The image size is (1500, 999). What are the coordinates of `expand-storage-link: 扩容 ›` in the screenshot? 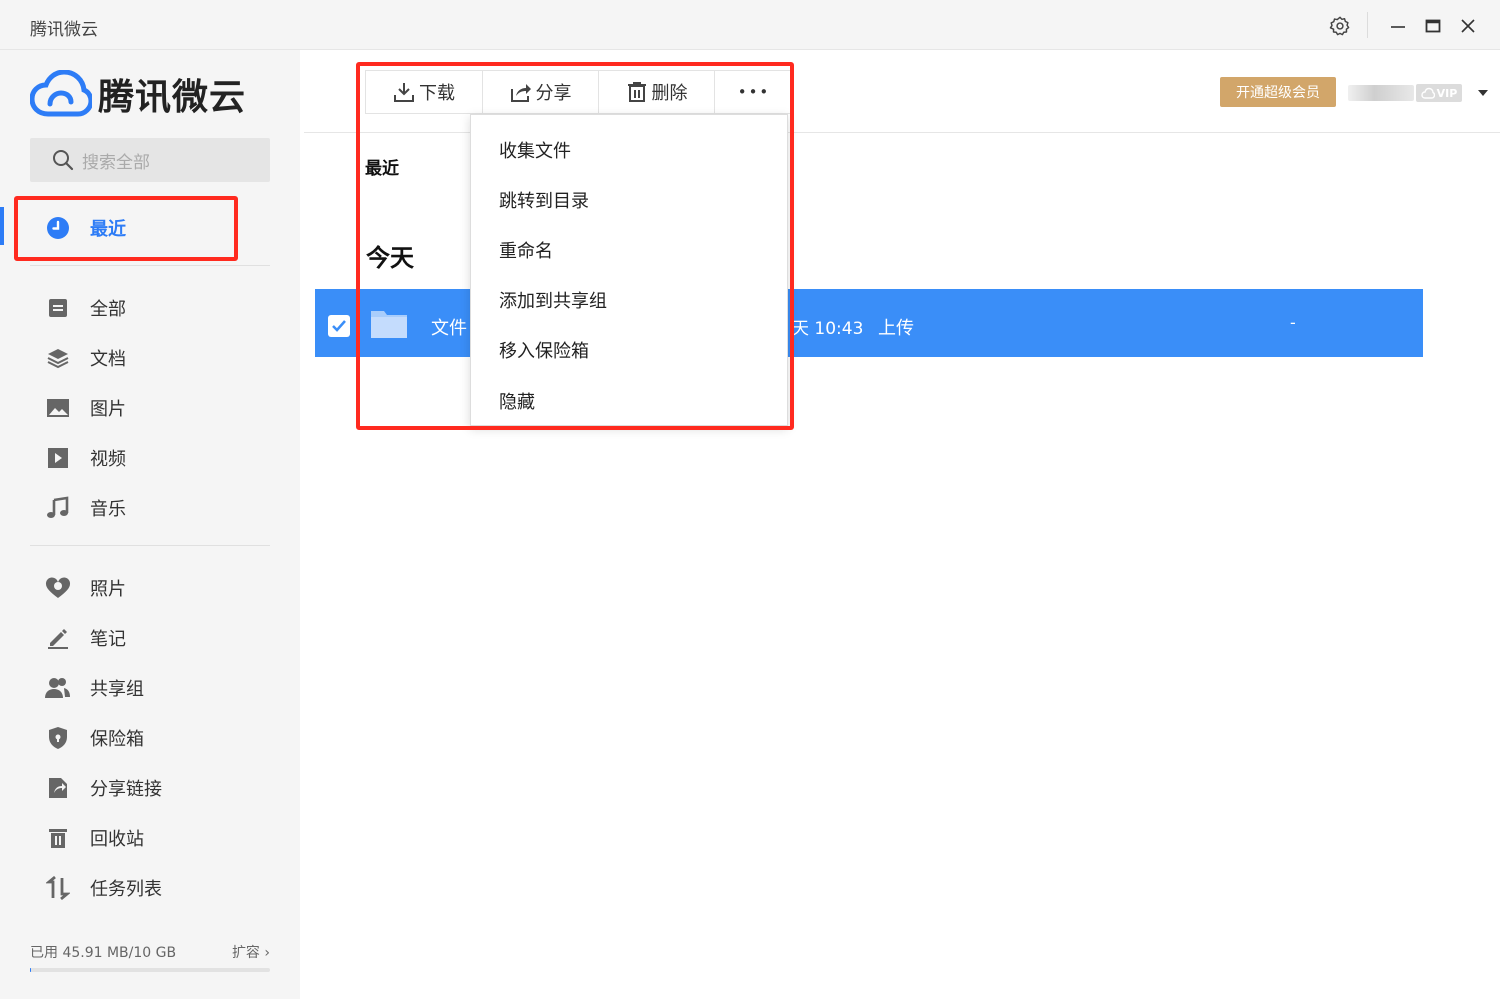 It's located at (251, 952).